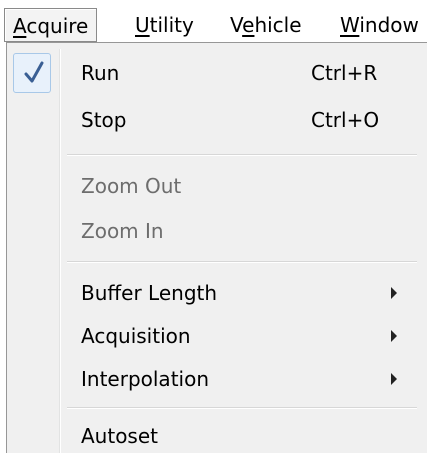 This screenshot has height=458, width=427. Describe the element at coordinates (379, 25) in the screenshot. I see `menu-window: Window` at that location.